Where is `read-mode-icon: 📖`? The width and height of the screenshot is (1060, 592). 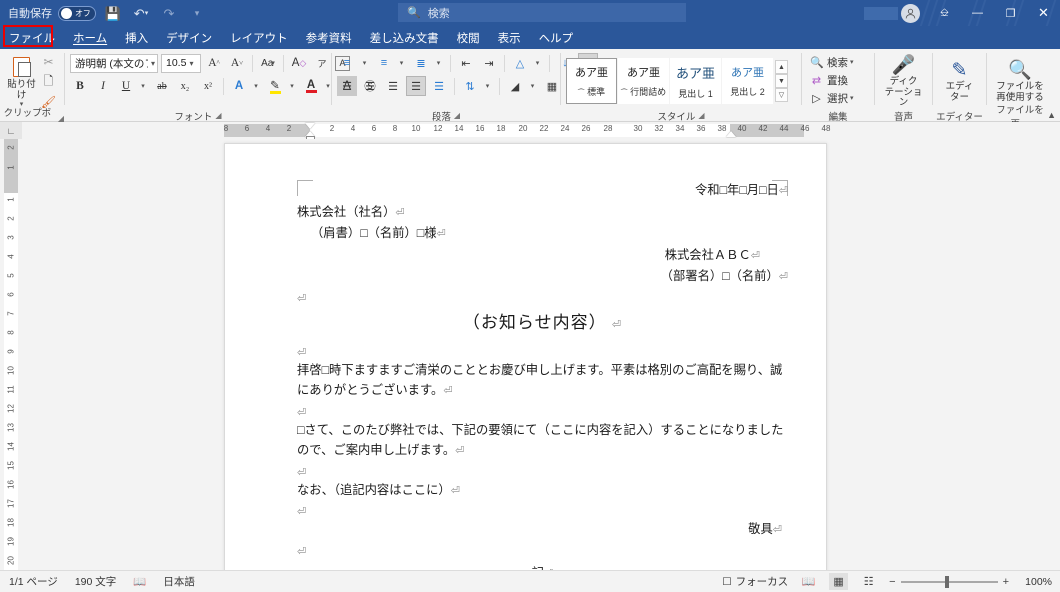
read-mode-icon: 📖 is located at coordinates (808, 581).